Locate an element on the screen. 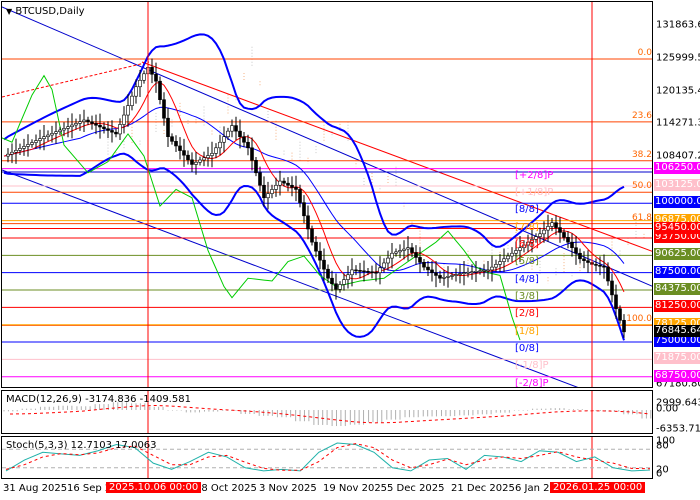 The image size is (700, 500). macd-panel: MACD(12,26,9) -3174.836 -1409.581 is located at coordinates (327, 412).